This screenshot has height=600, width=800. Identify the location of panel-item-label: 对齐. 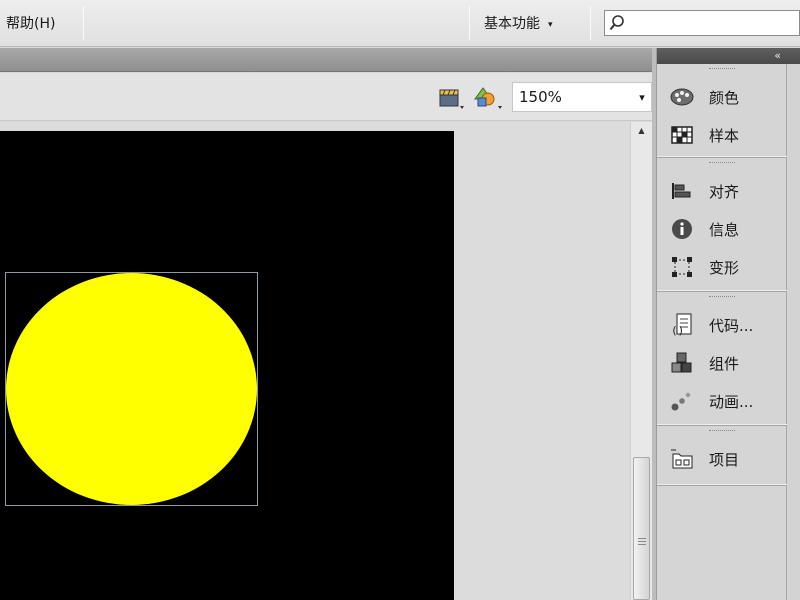
(724, 191).